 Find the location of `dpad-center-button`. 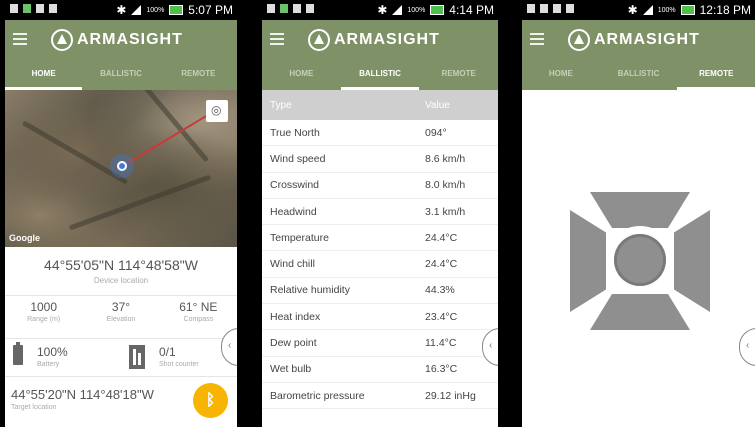

dpad-center-button is located at coordinates (640, 260).